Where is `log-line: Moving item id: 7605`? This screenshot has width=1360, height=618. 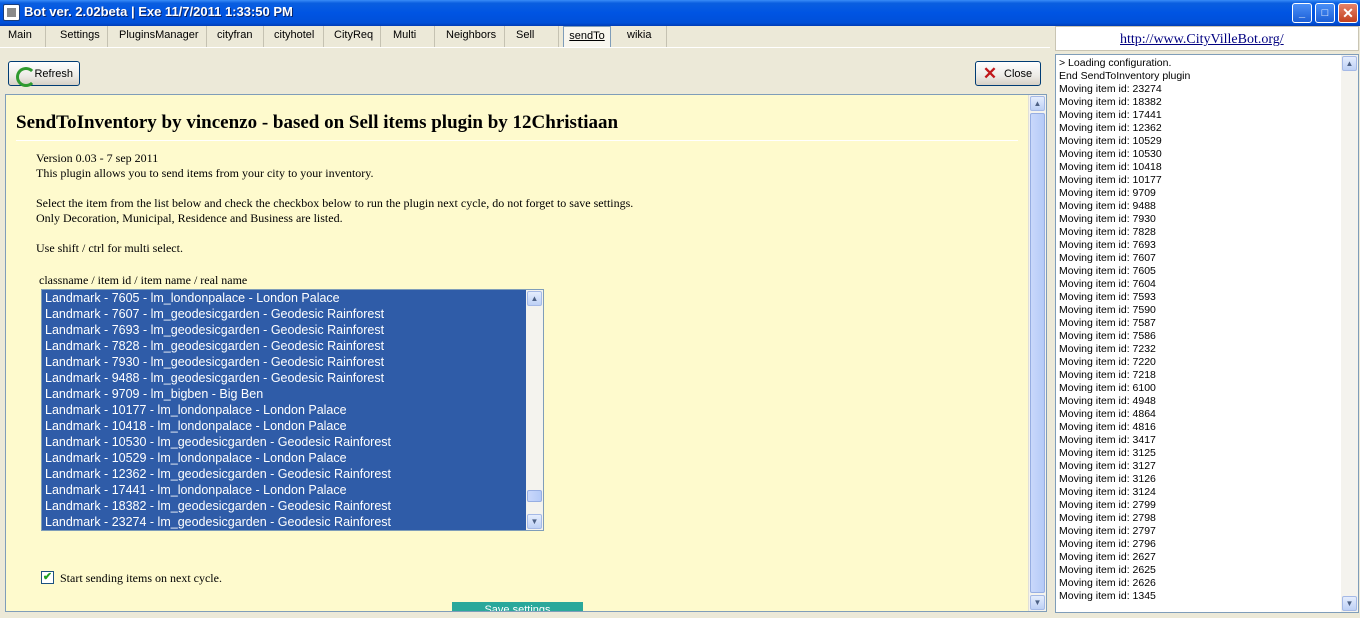 log-line: Moving item id: 7605 is located at coordinates (1107, 271).